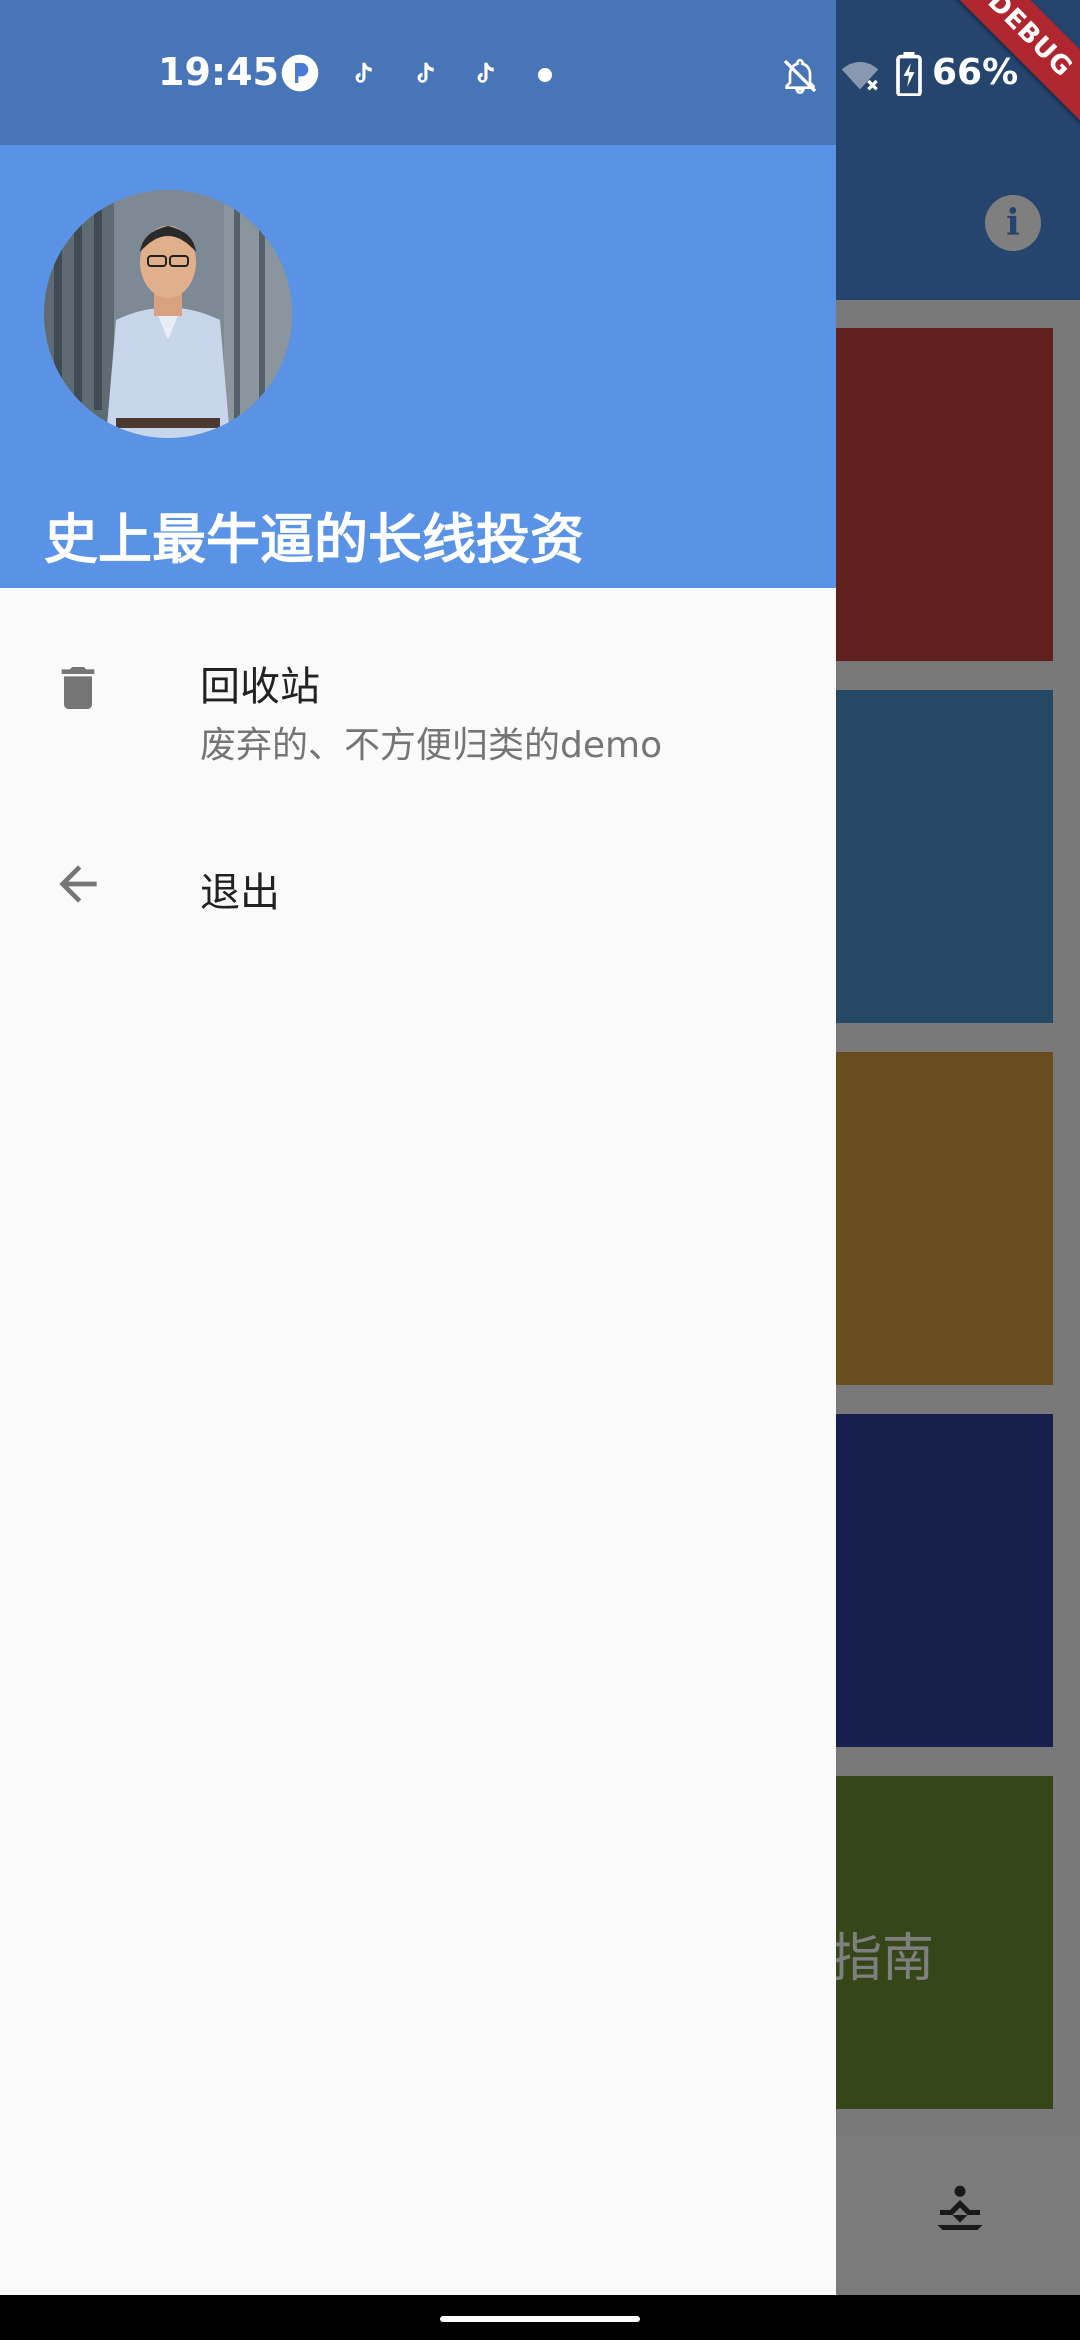  Describe the element at coordinates (78, 884) in the screenshot. I see `arrow-back-icon` at that location.